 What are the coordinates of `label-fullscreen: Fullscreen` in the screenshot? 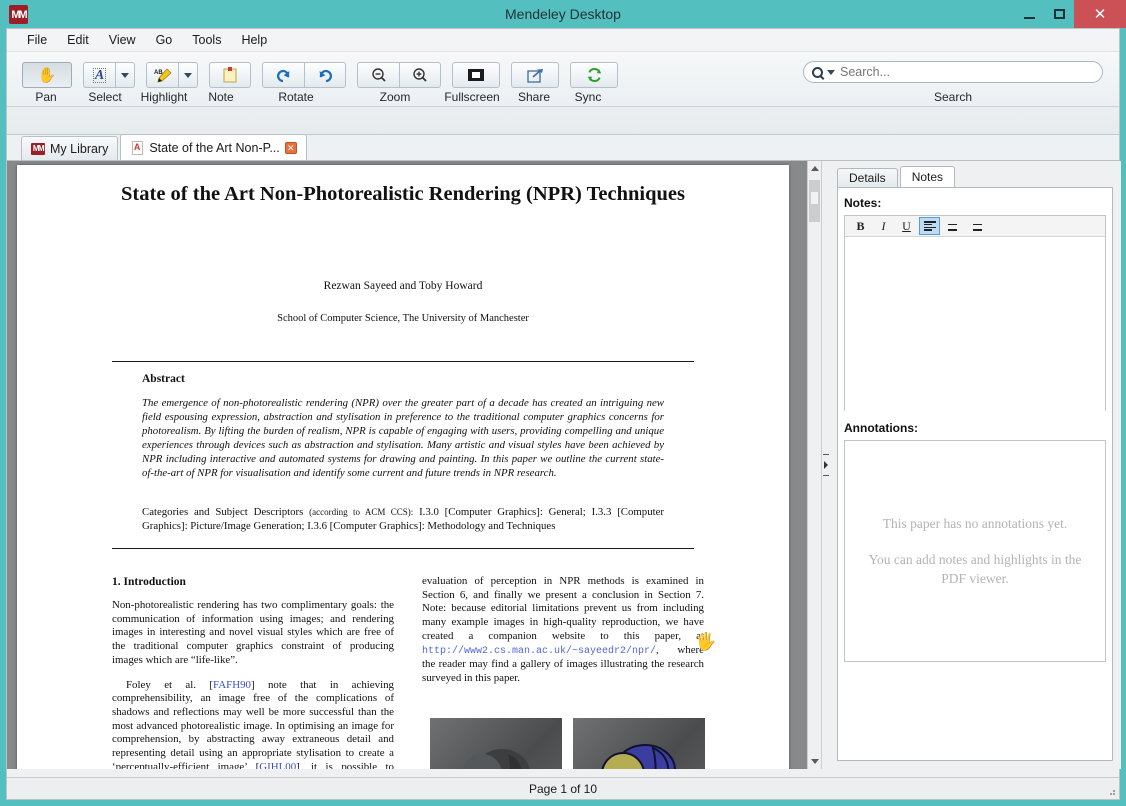 It's located at (472, 97).